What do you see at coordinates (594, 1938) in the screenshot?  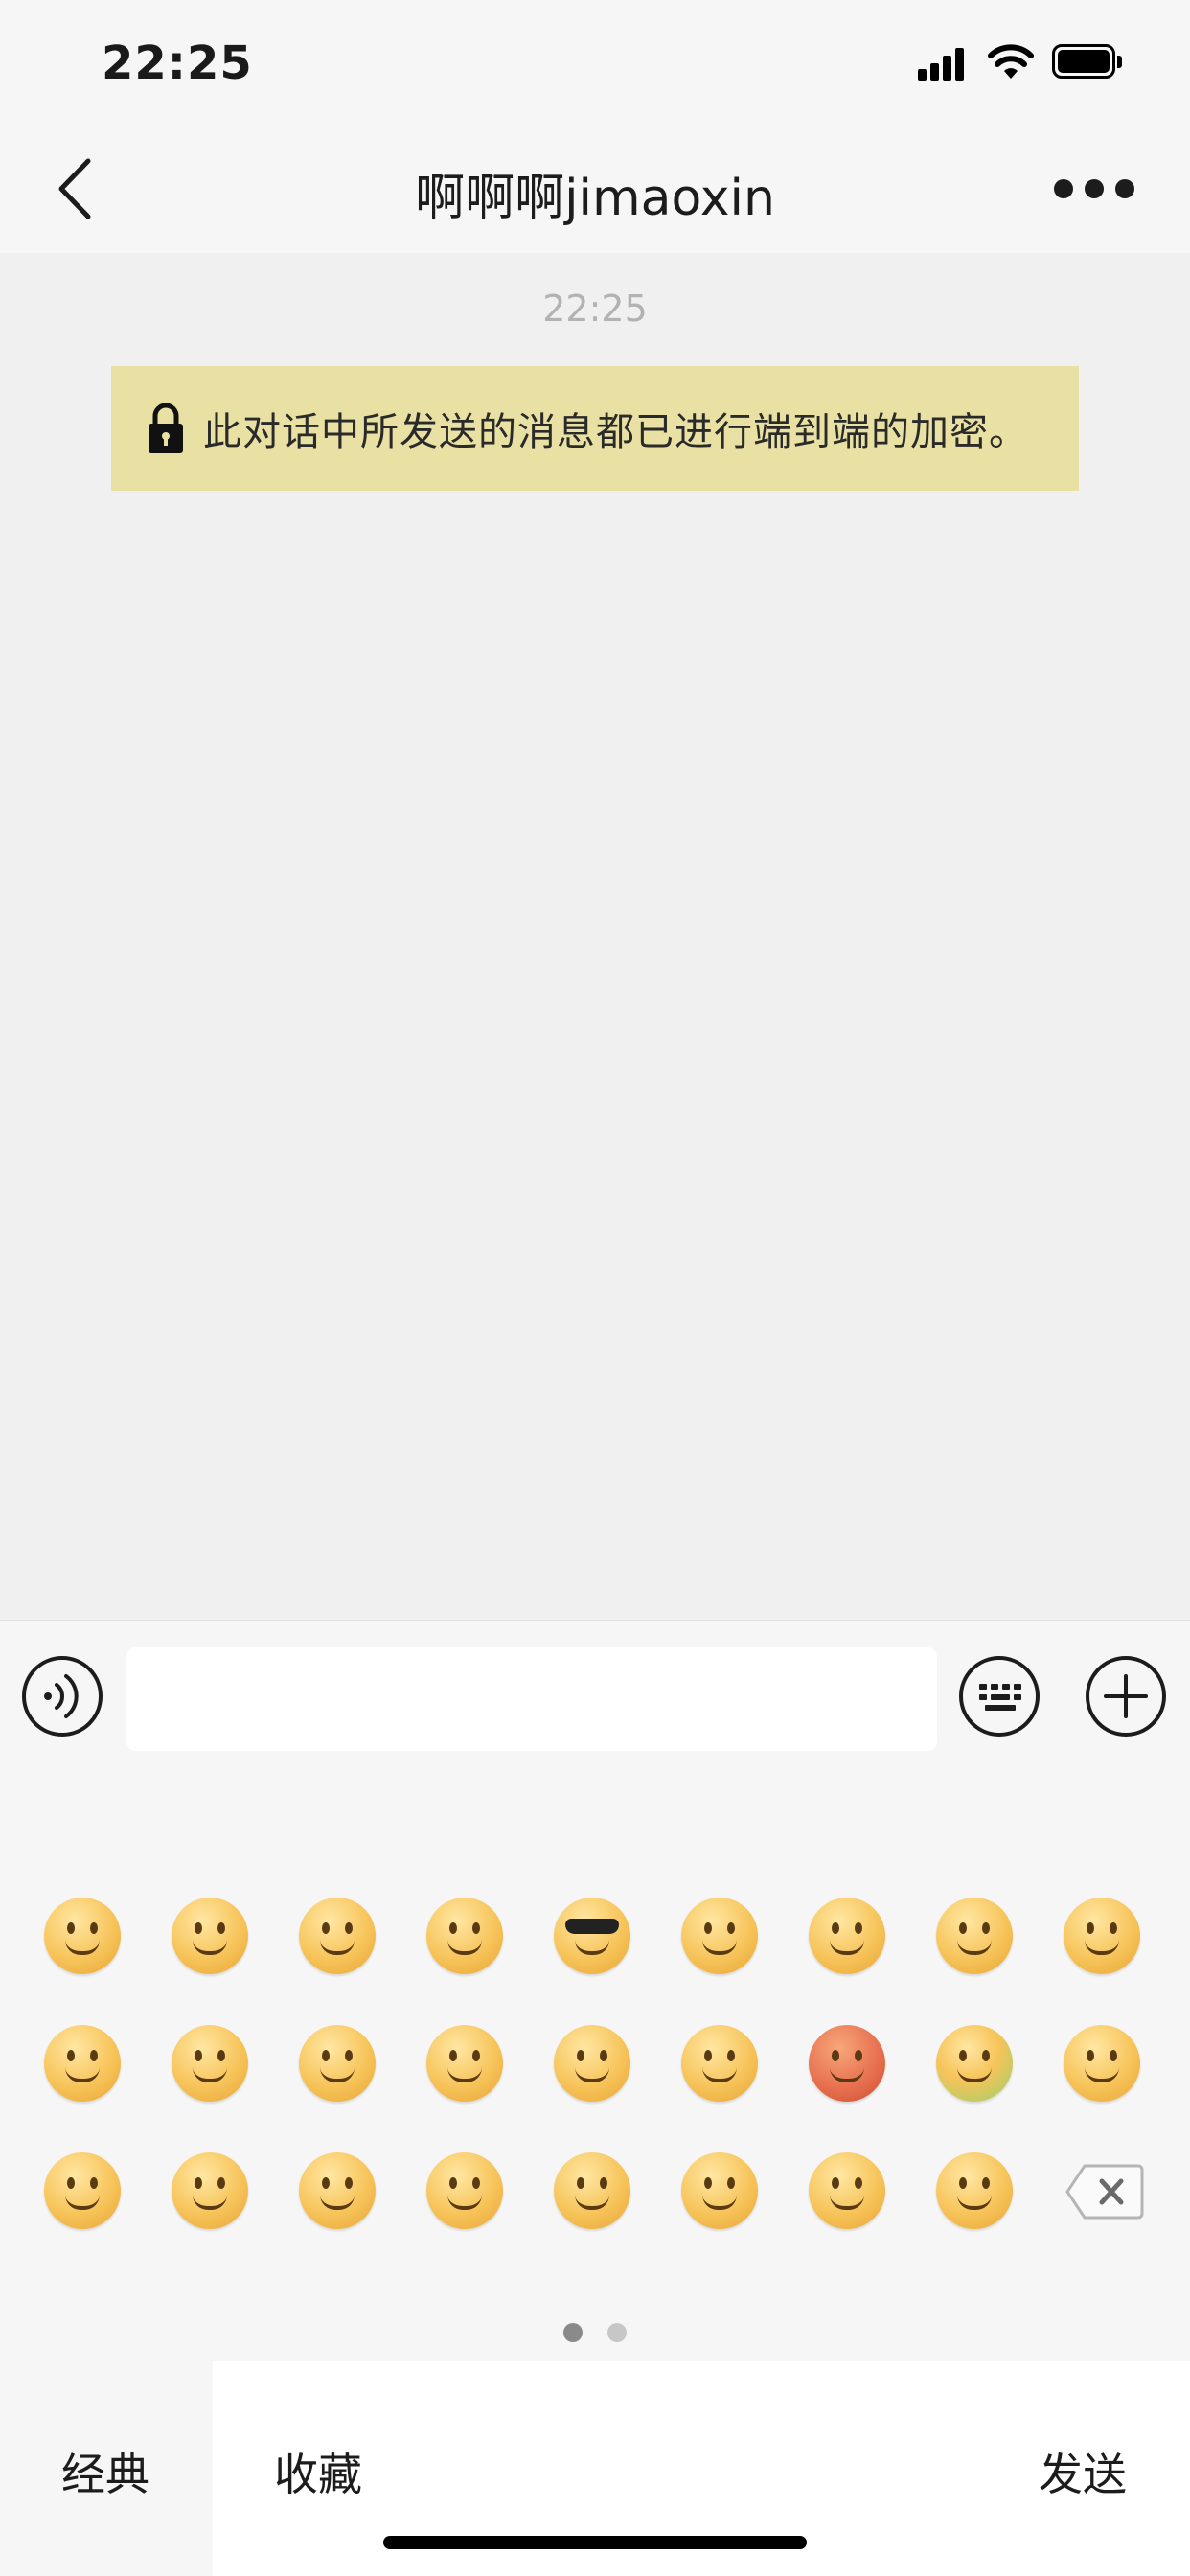 I see `emoji-cool-icon` at bounding box center [594, 1938].